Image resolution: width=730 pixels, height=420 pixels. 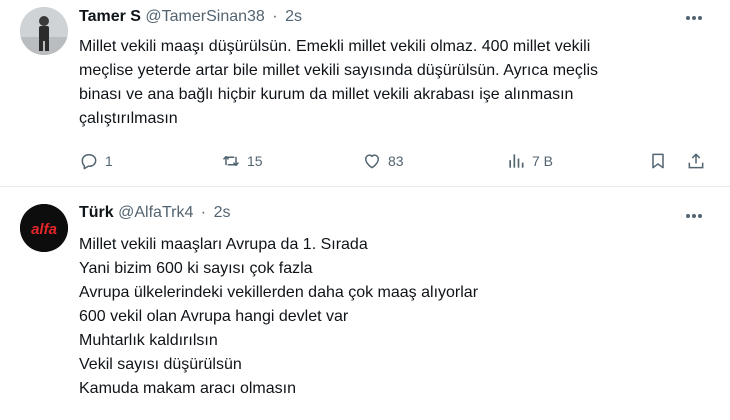 I want to click on user-handle: @TamerSinan38, so click(x=204, y=16).